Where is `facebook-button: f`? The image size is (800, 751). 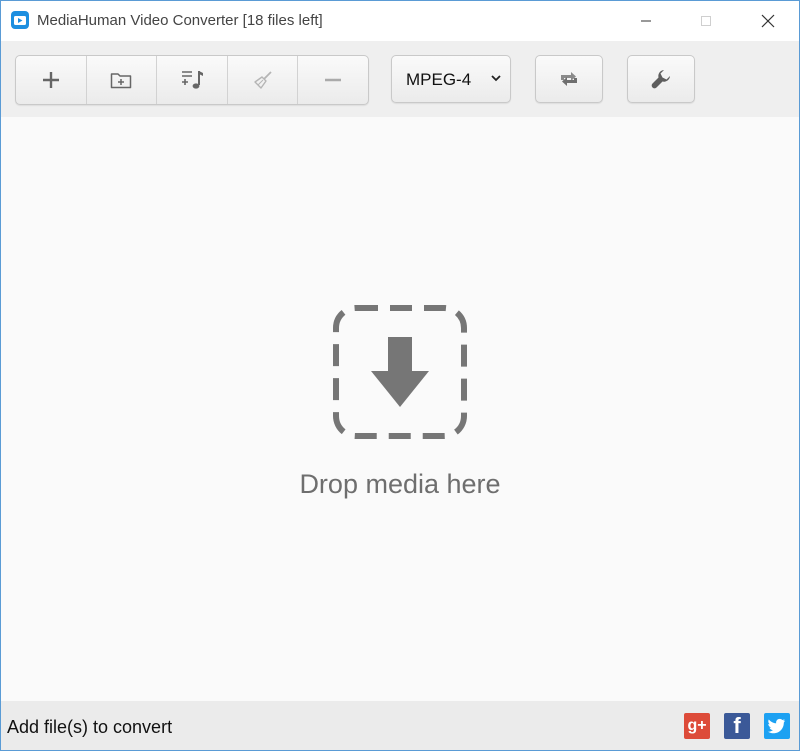
facebook-button: f is located at coordinates (737, 726).